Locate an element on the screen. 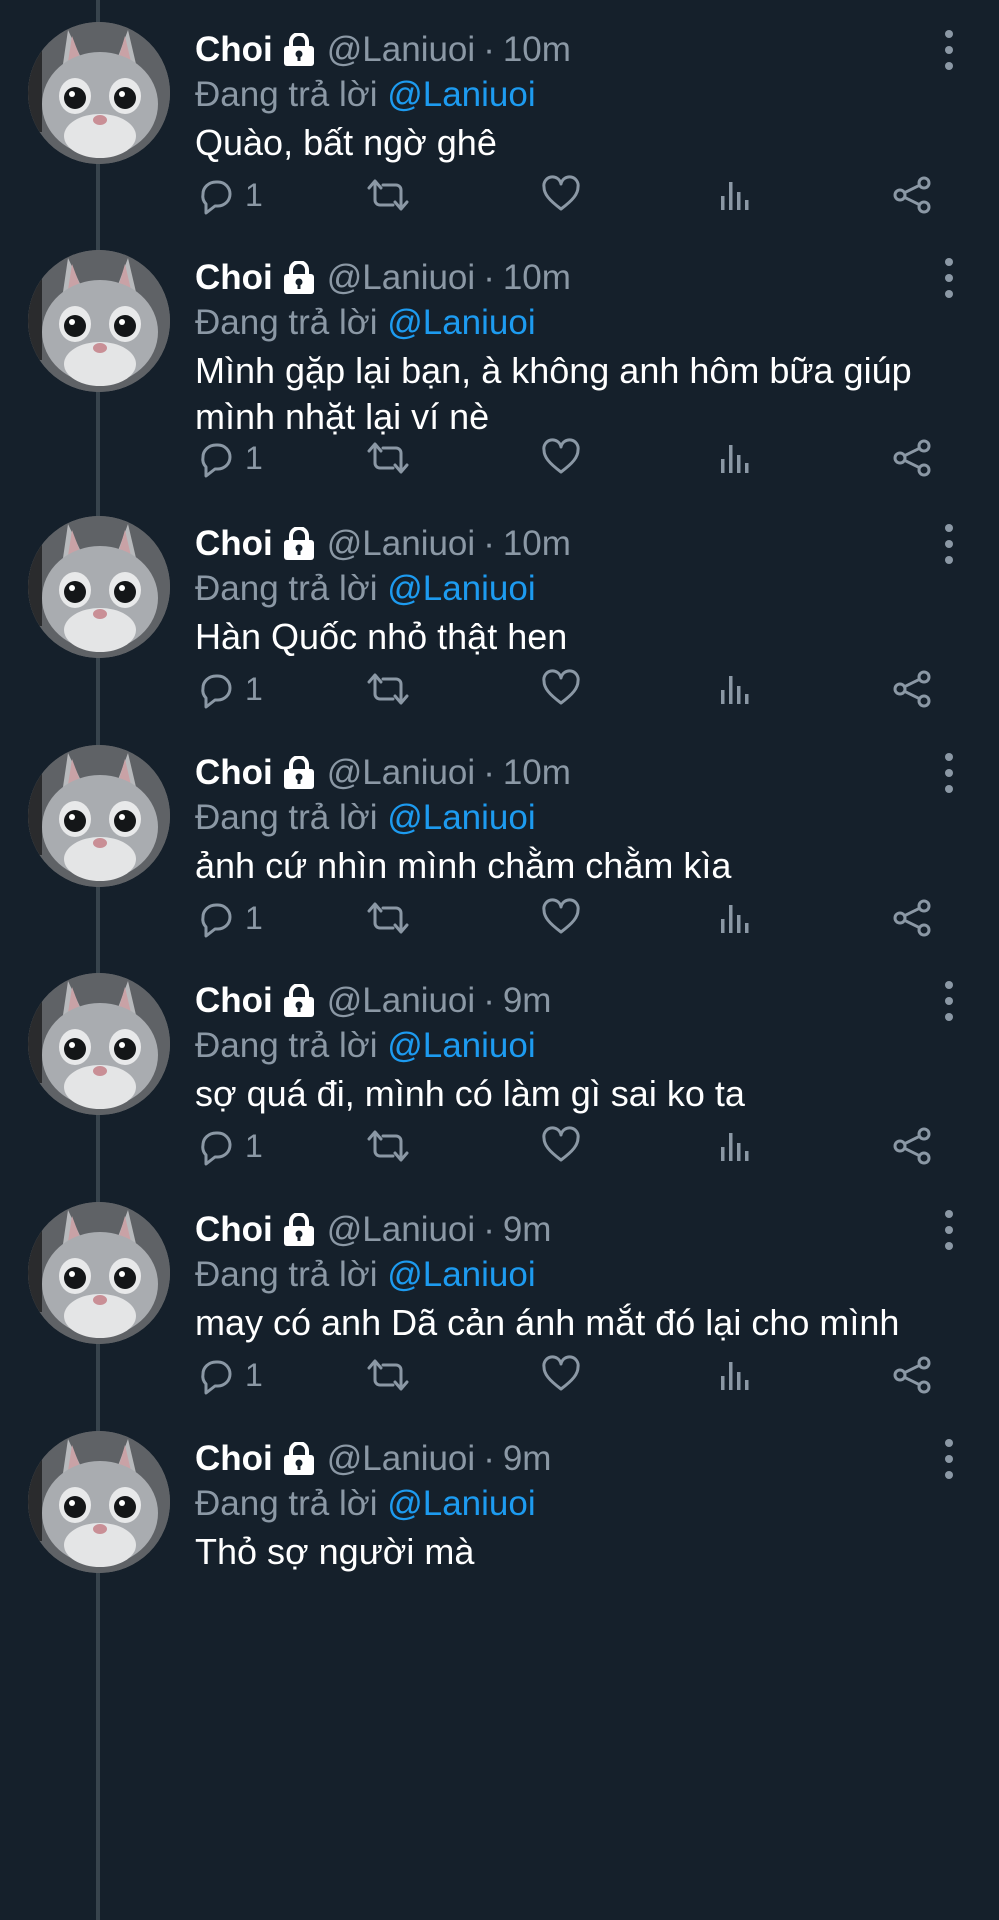  bunny-avatar-image is located at coordinates (99, 587).